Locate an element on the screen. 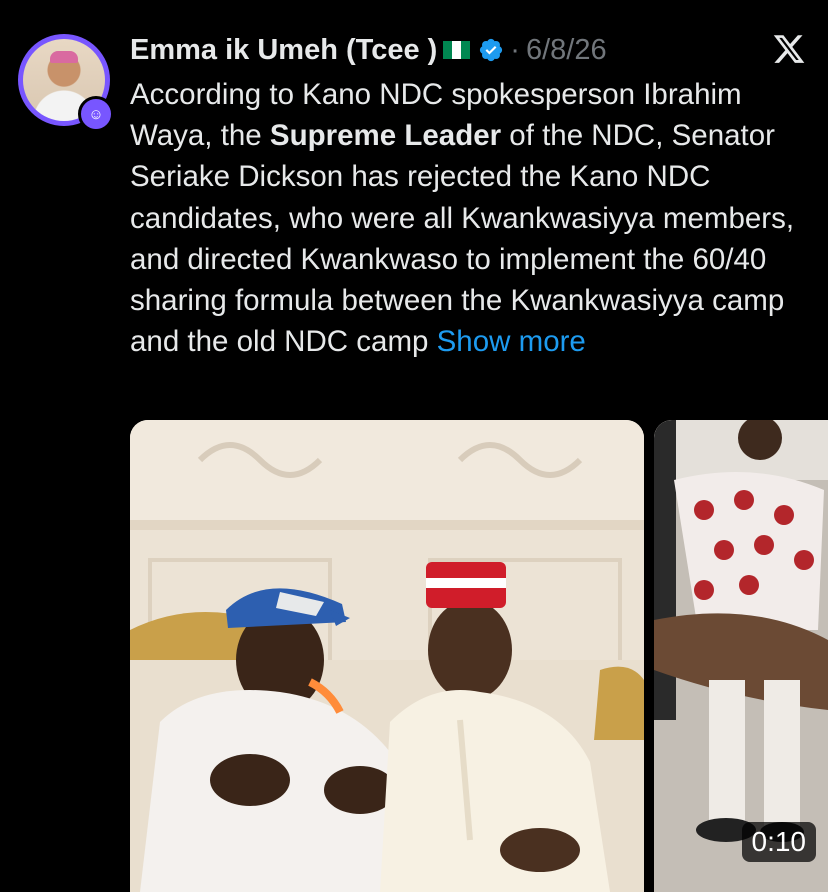 The height and width of the screenshot is (892, 828). subscriber-badge-icon: ☺ is located at coordinates (96, 114).